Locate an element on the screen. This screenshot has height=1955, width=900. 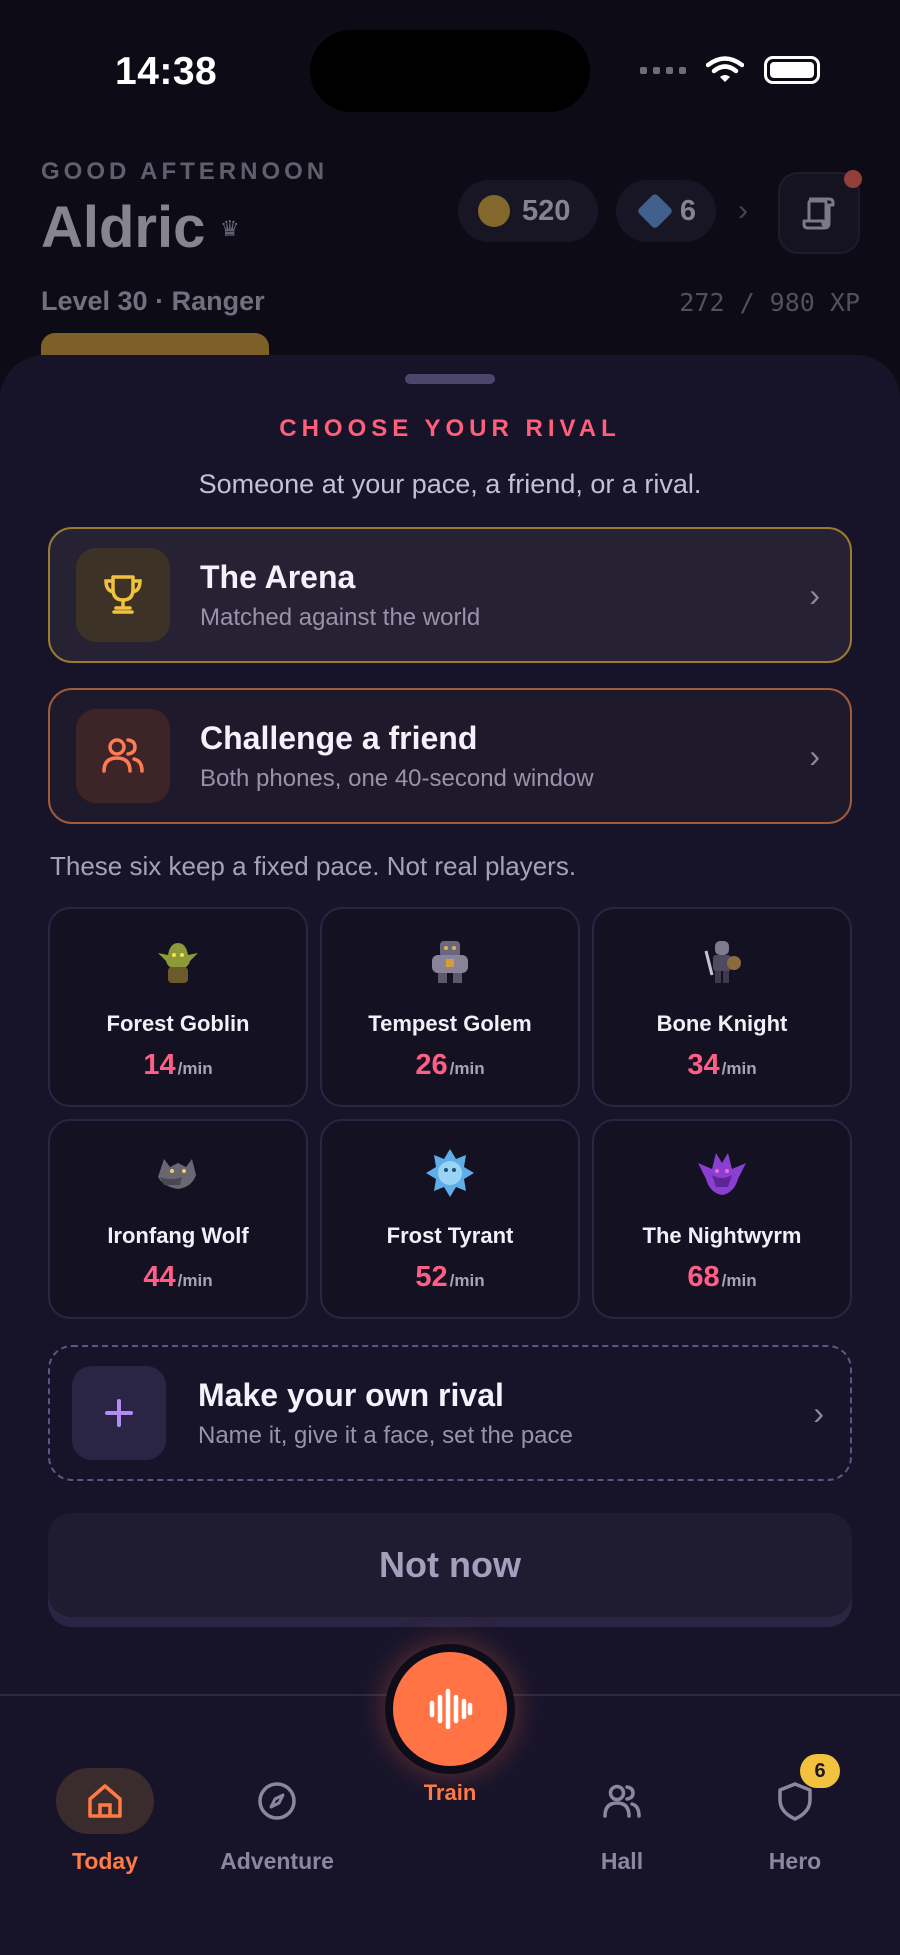
dynamic-island is located at coordinates (450, 71).